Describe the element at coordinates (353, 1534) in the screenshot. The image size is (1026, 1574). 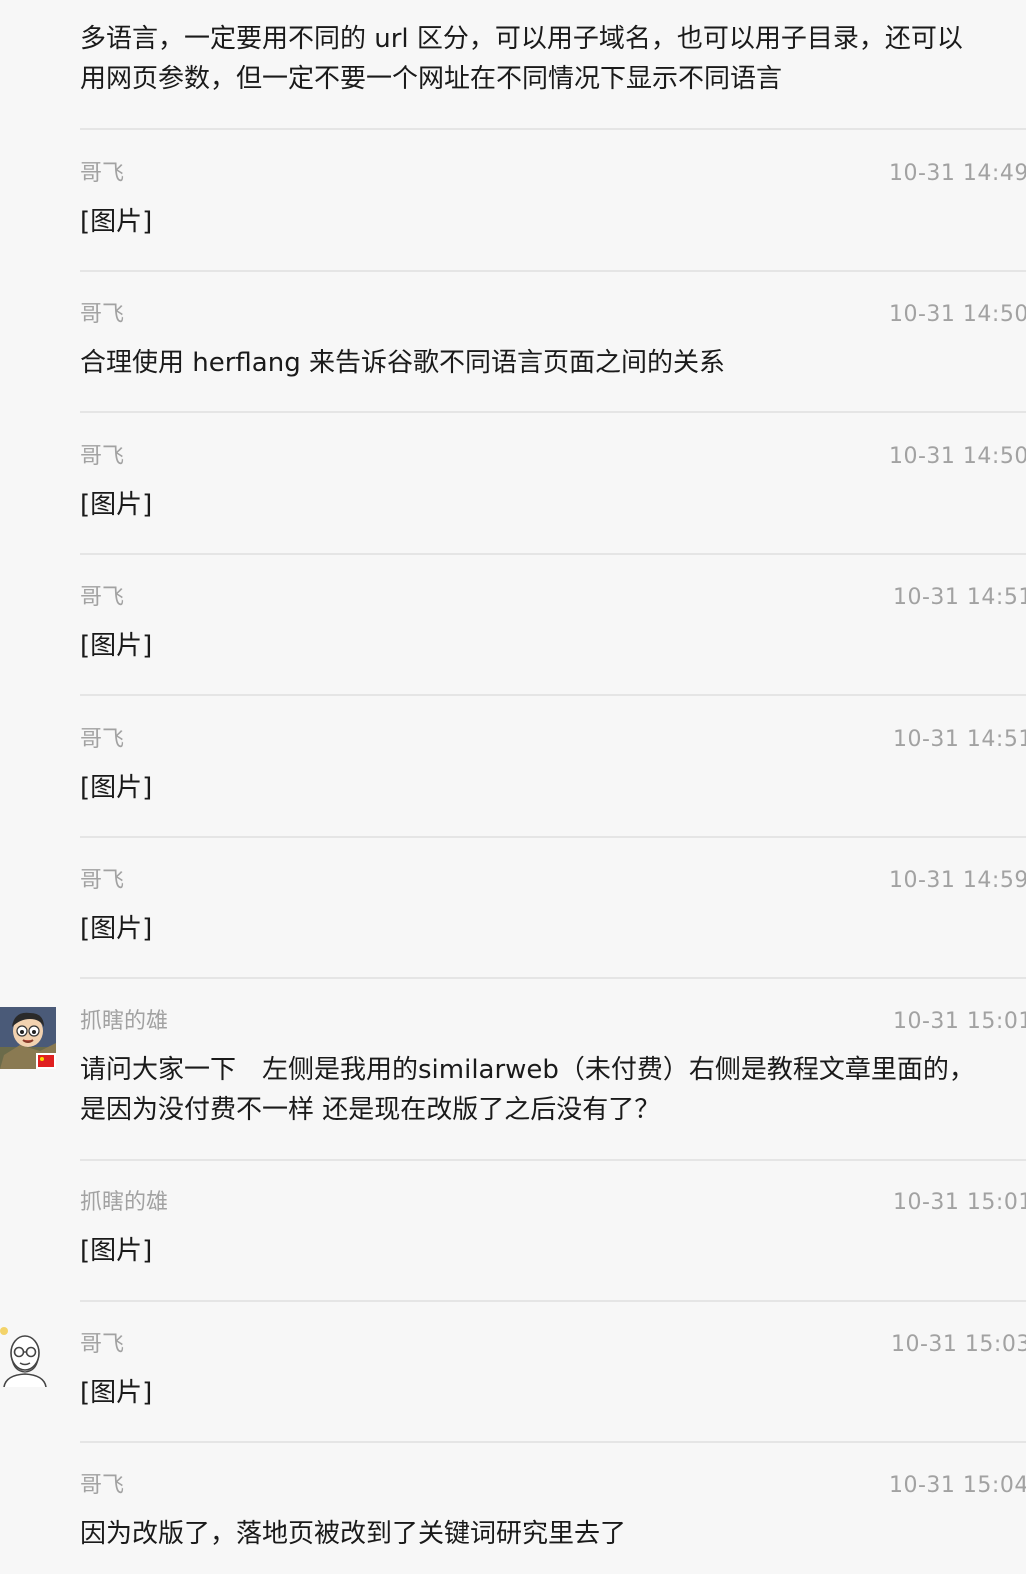
I see `message-text-line: 因为改版了，落地页被改到了关键词研究里去了` at that location.